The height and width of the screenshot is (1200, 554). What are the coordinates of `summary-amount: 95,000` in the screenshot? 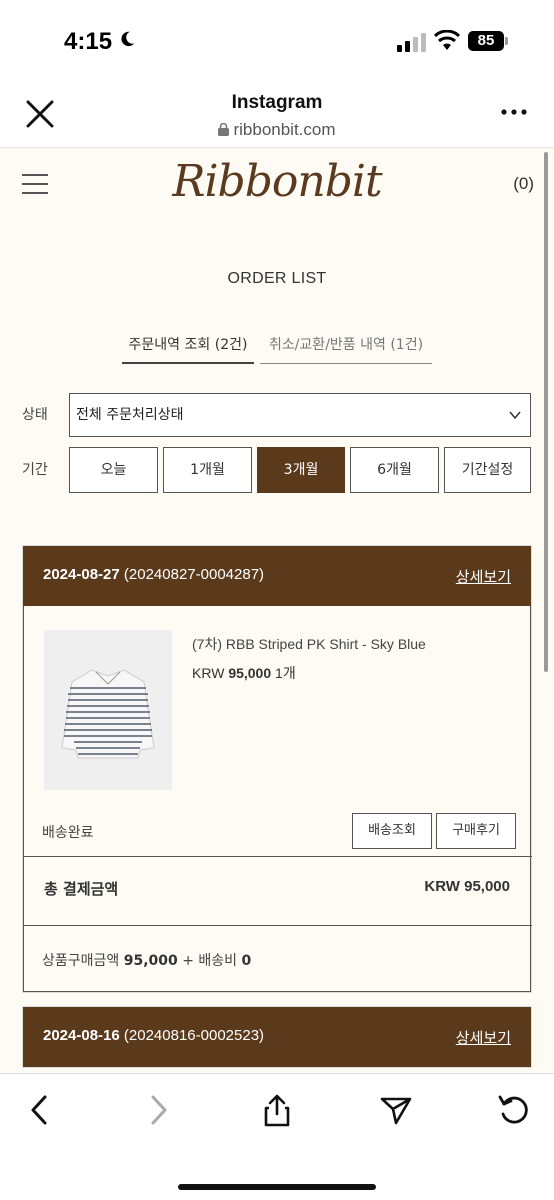 It's located at (150, 961).